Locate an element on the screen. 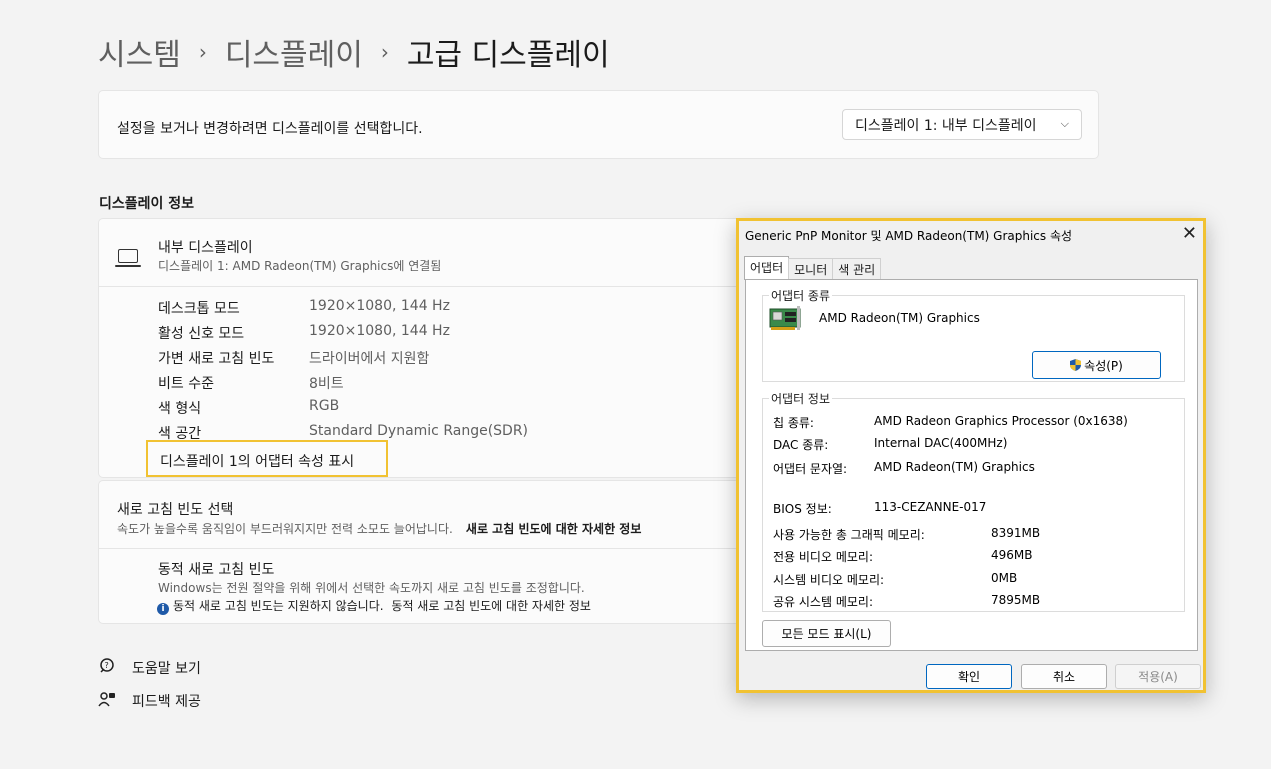 The image size is (1271, 769). ok-button: 확인 is located at coordinates (969, 676).